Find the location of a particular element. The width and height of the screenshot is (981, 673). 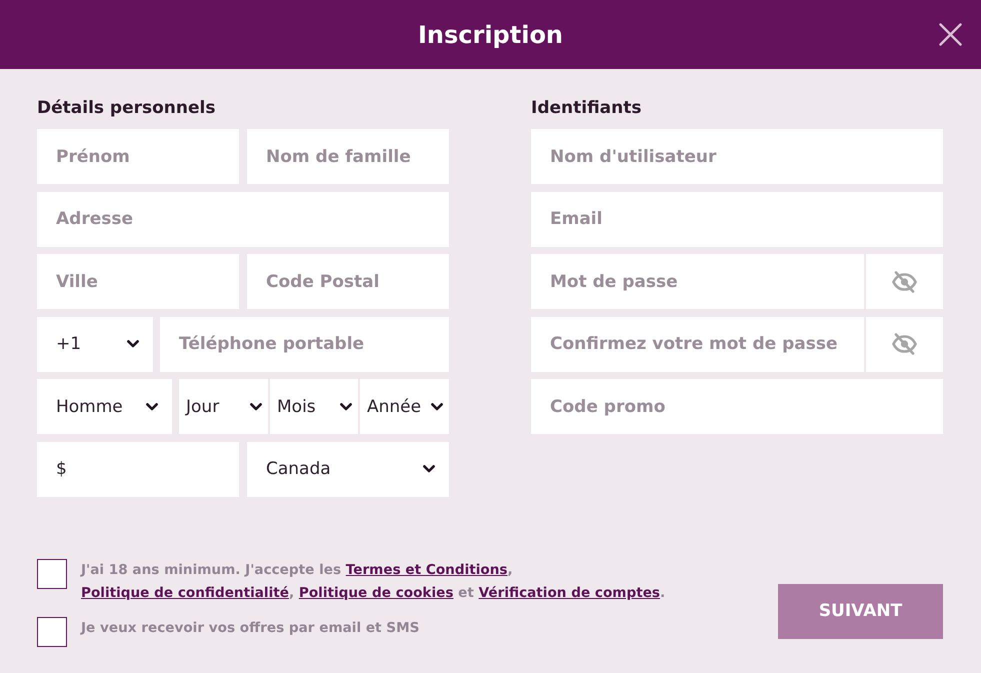

input-field: Prénom is located at coordinates (138, 156).